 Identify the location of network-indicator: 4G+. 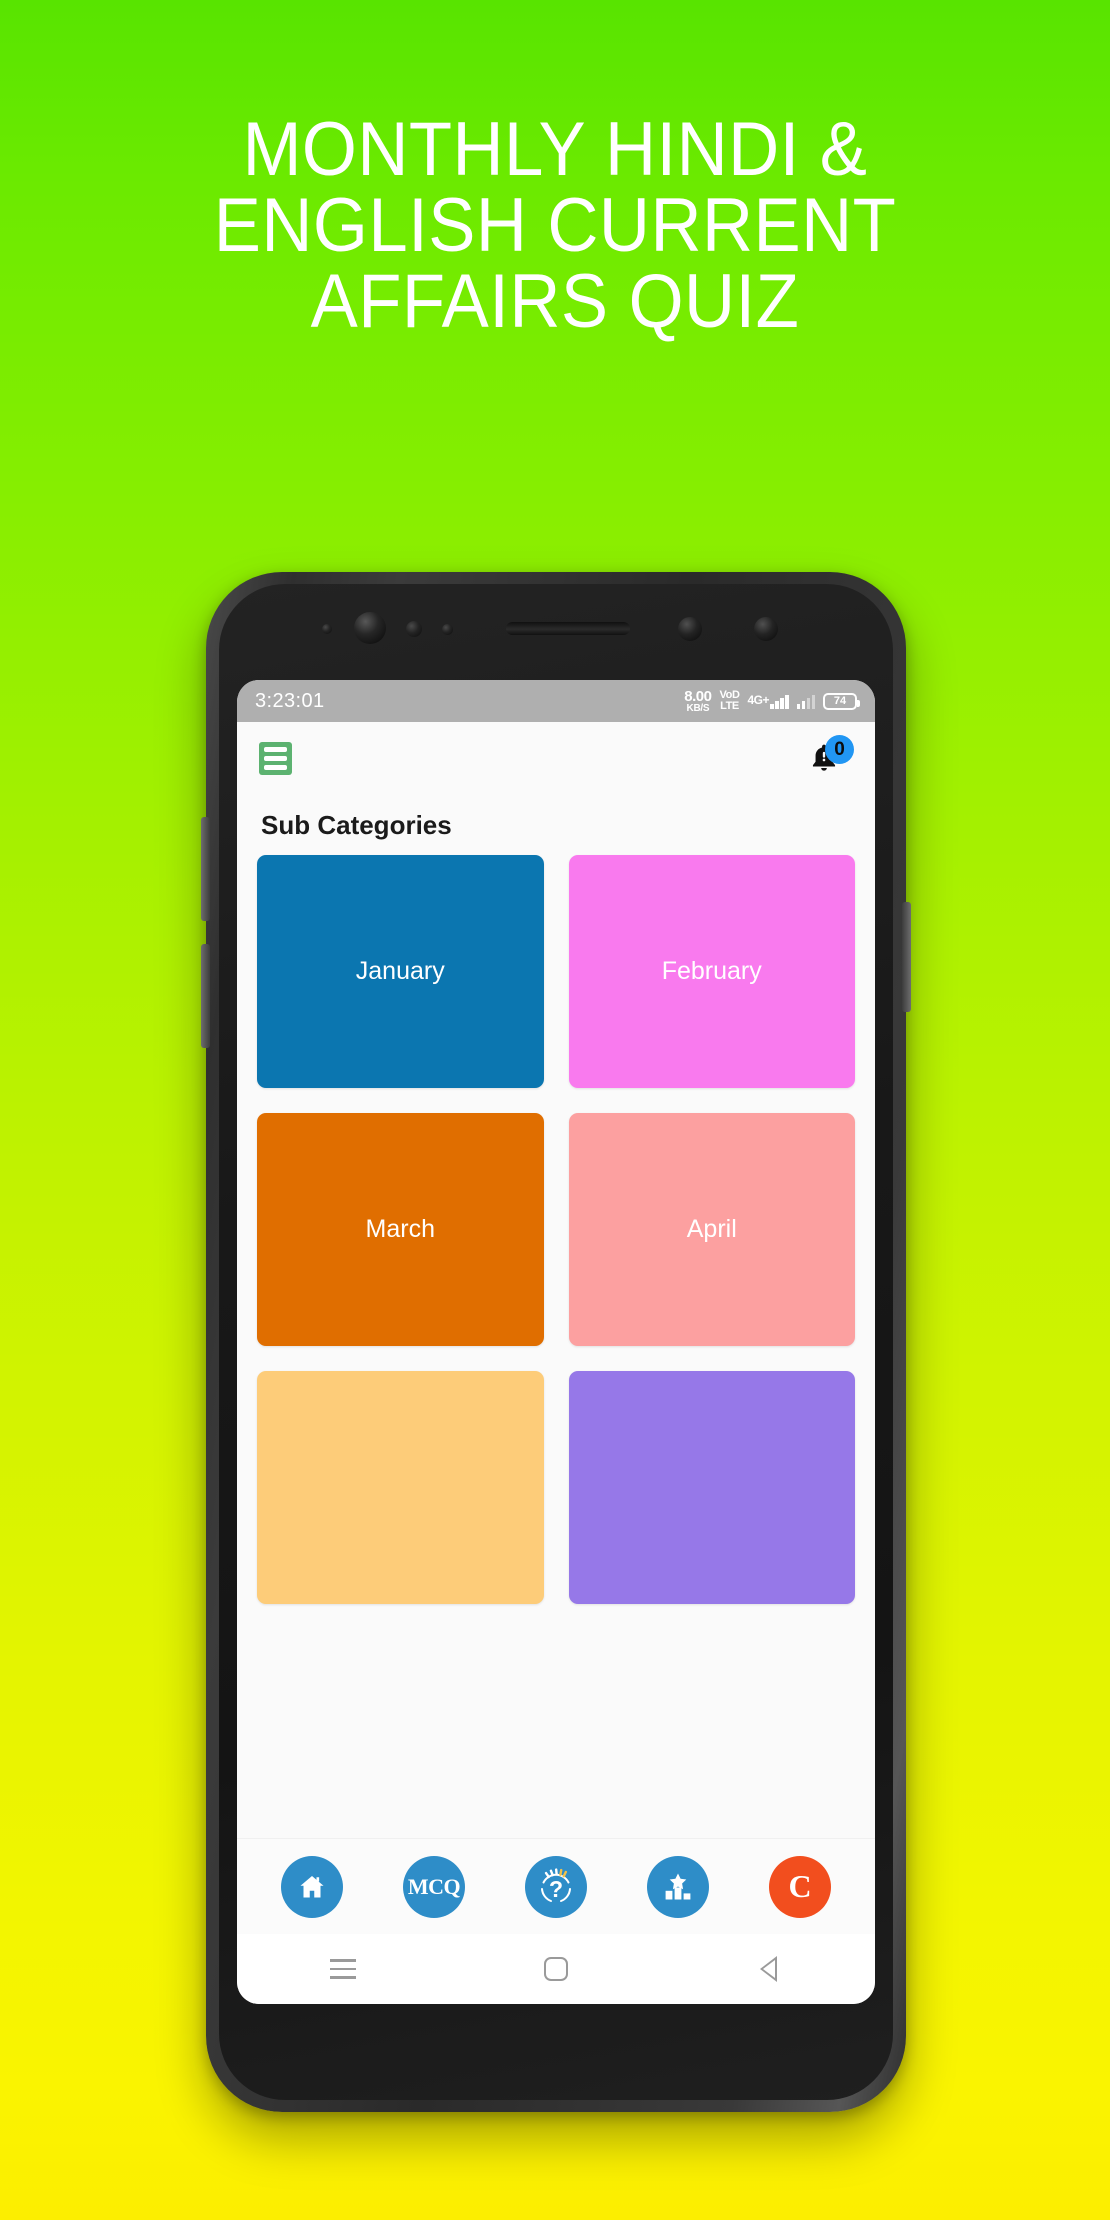
(768, 701).